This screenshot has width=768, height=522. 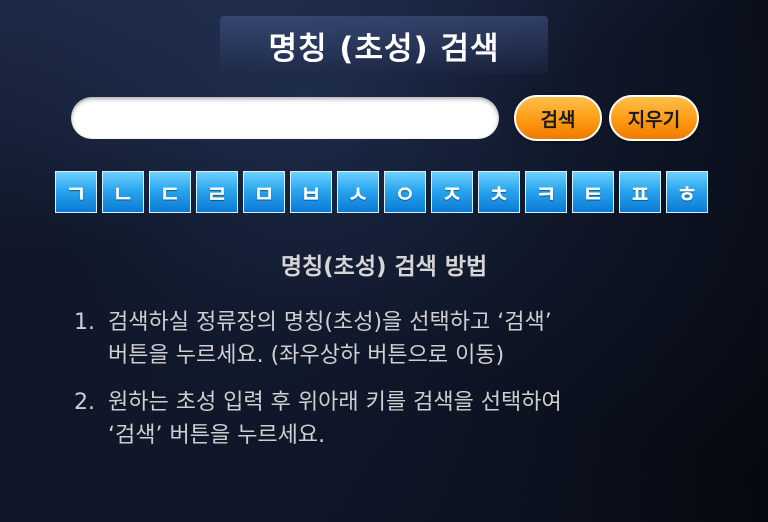 What do you see at coordinates (330, 322) in the screenshot?
I see `help-item-line: 검색하실 정류장의 명칭(초성)을 선택하고 ‘검색’` at bounding box center [330, 322].